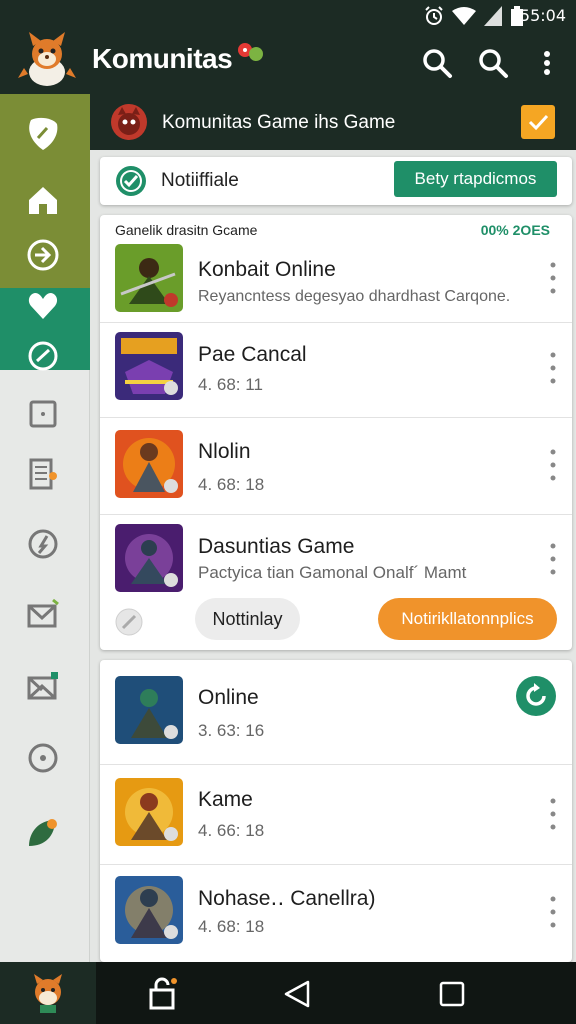 Image resolution: width=576 pixels, height=1024 pixels. I want to click on status-dots-icon, so click(250, 52).